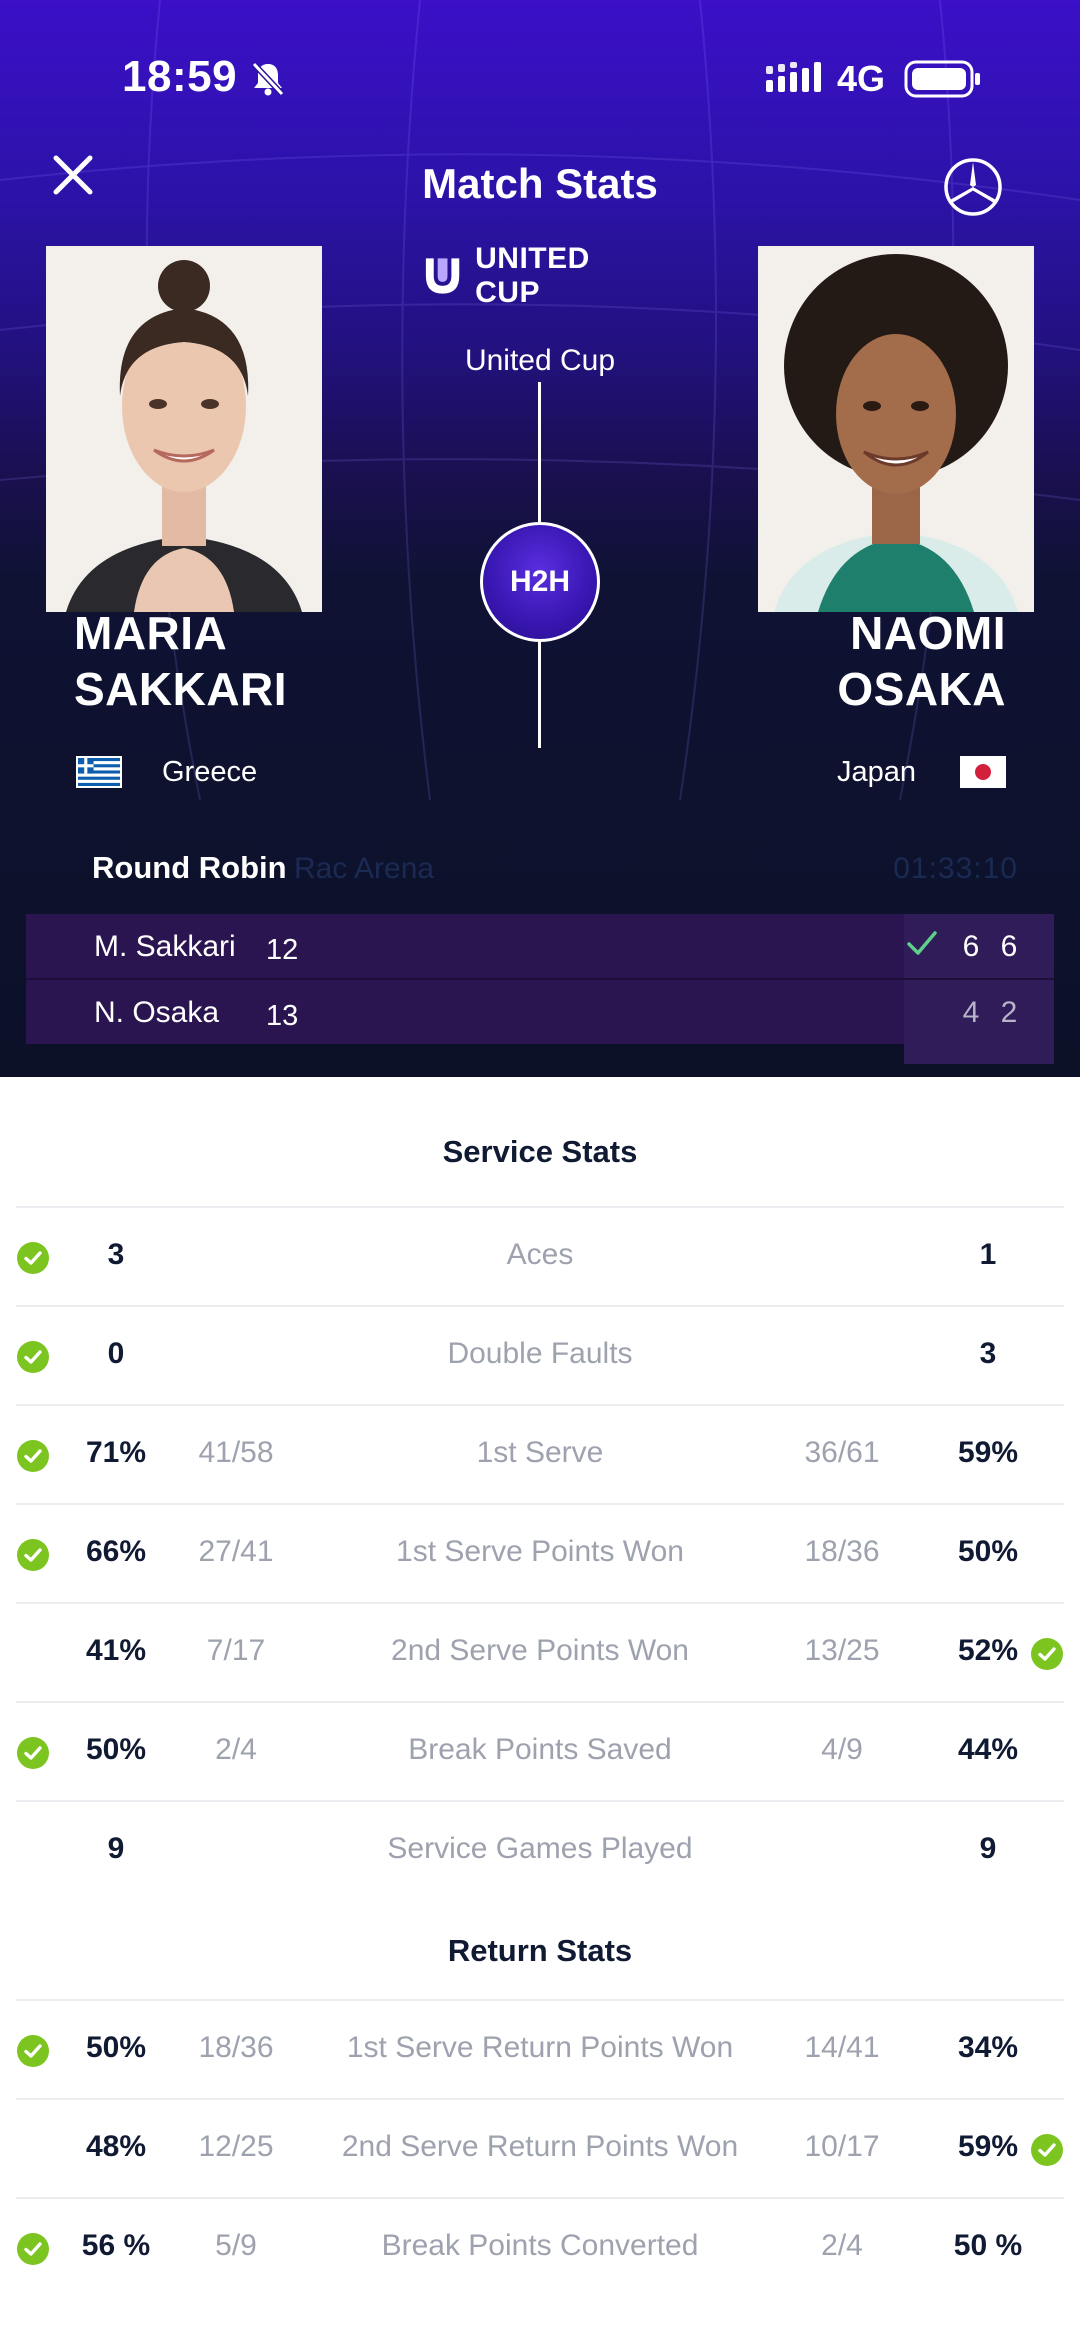 The image size is (1080, 2347). Describe the element at coordinates (540, 1151) in the screenshot. I see `service-stats-title: Service Stats` at that location.